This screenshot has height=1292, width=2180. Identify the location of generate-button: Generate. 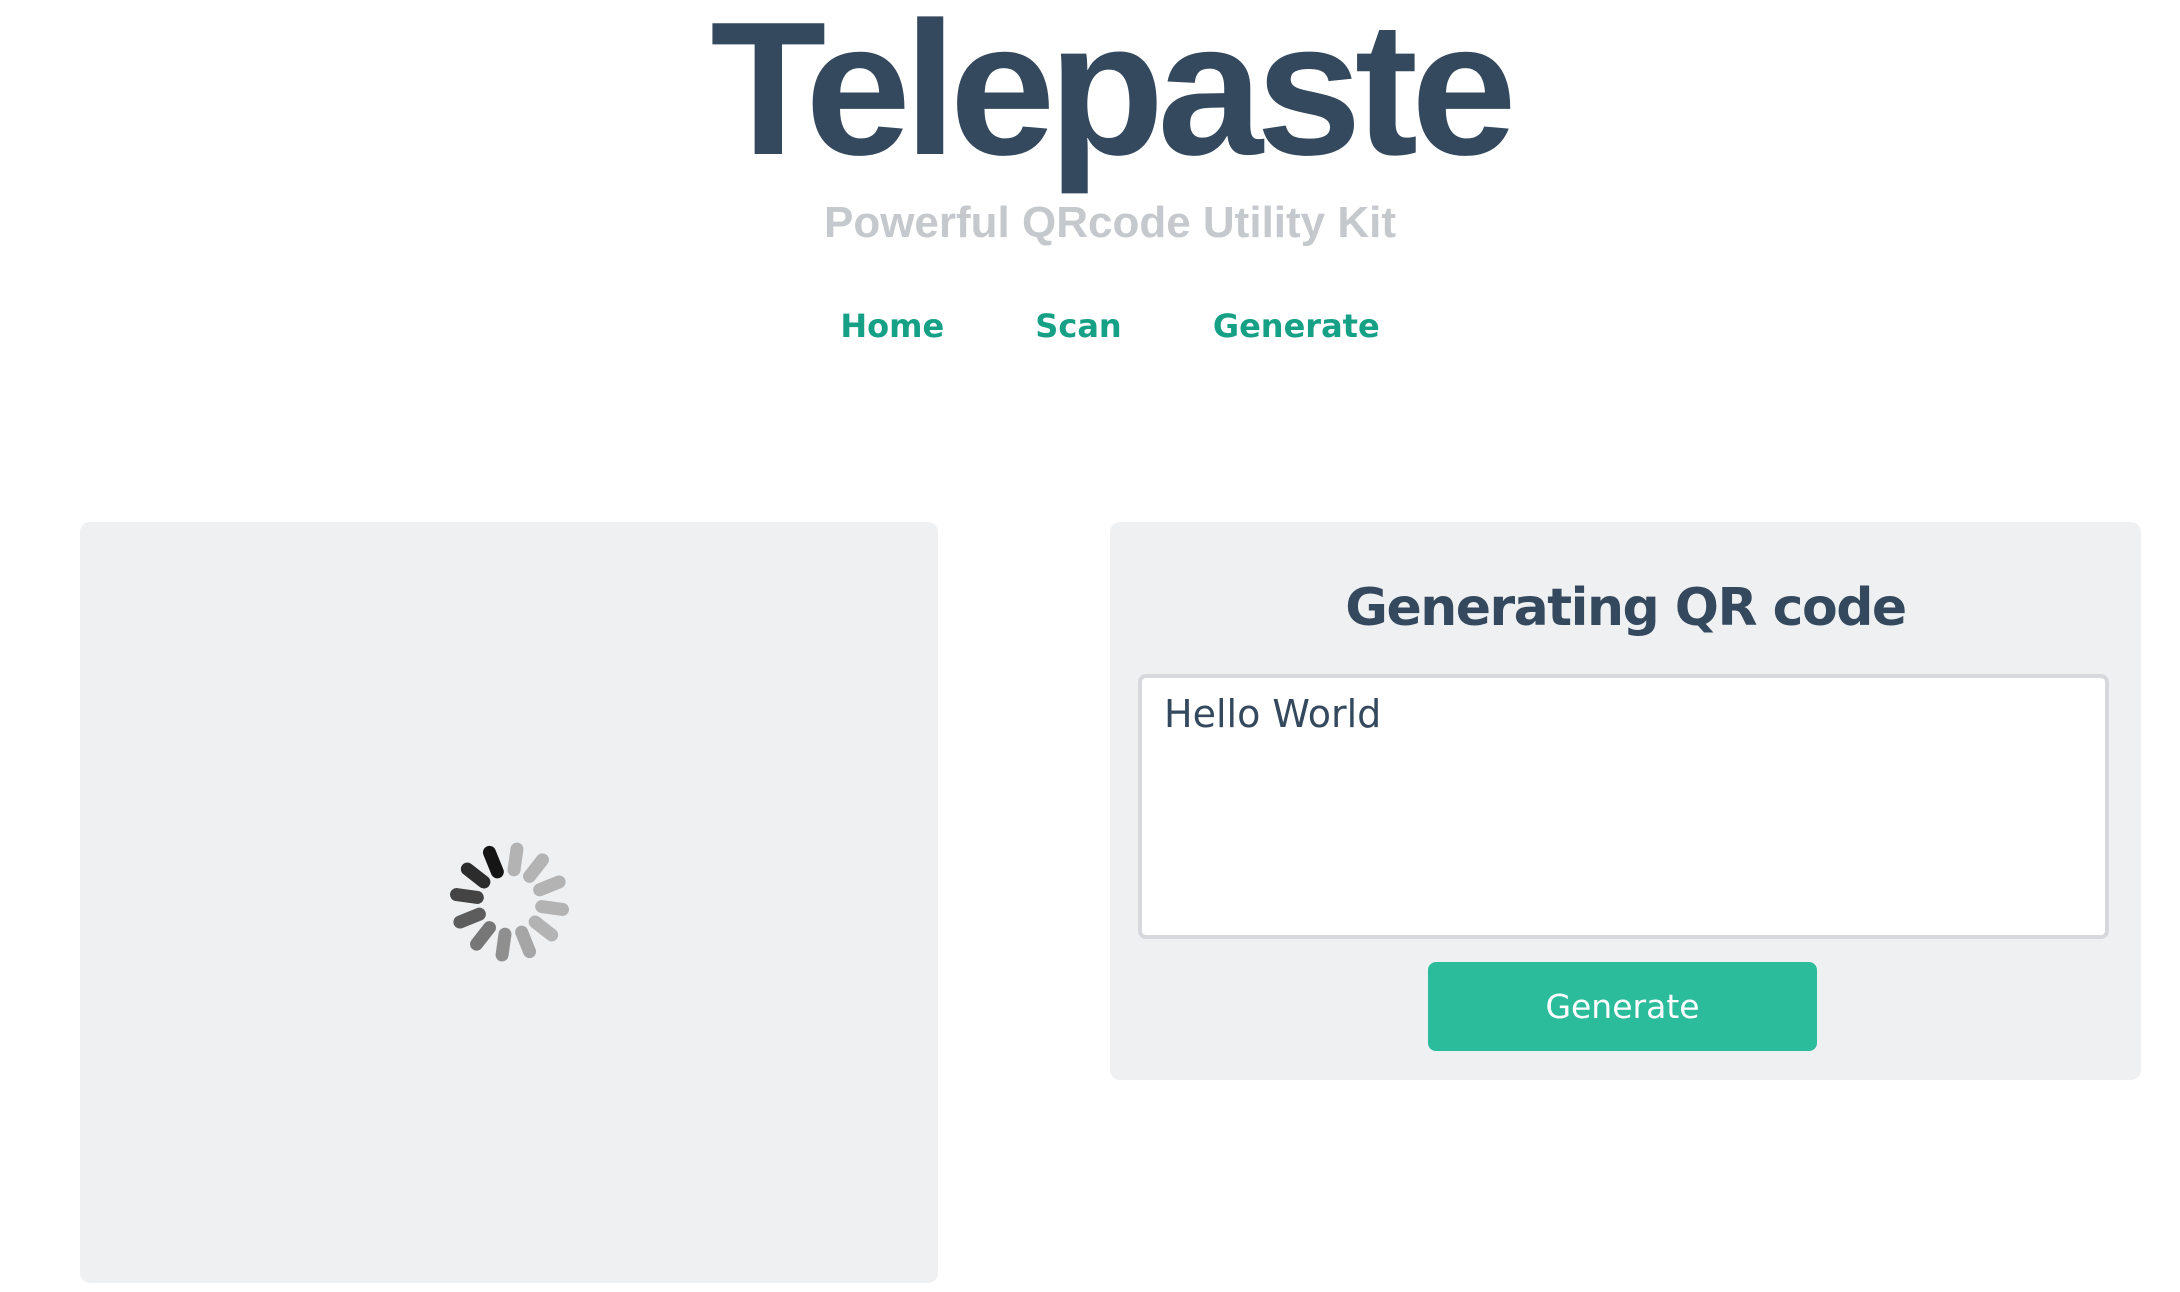
(1622, 1006).